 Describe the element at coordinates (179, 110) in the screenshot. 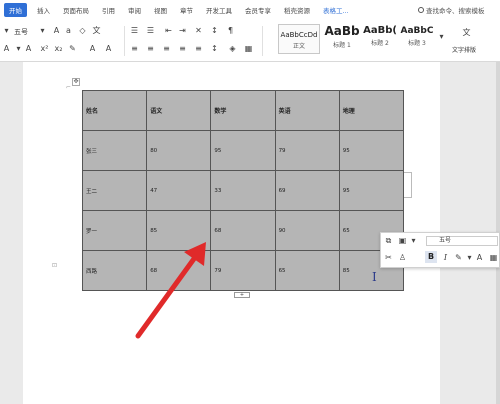

I see `table-cell: 语文` at that location.